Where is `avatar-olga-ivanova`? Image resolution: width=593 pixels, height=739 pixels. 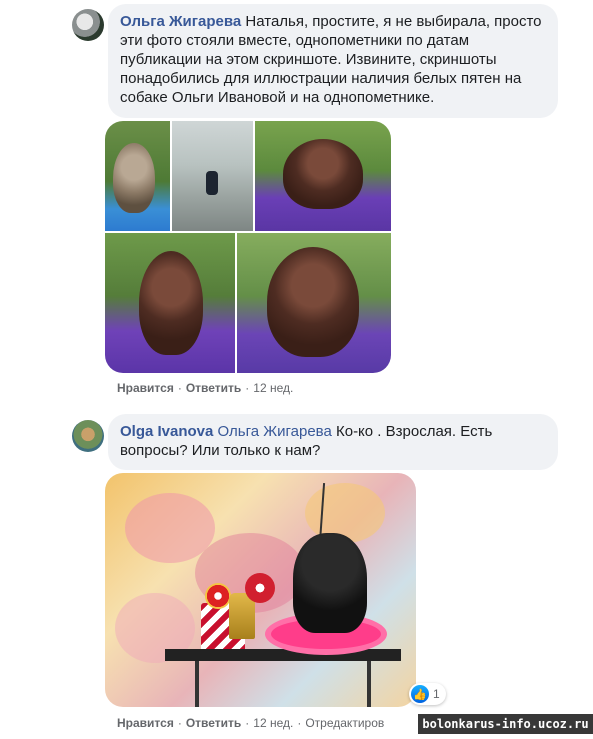 avatar-olga-ivanova is located at coordinates (88, 436).